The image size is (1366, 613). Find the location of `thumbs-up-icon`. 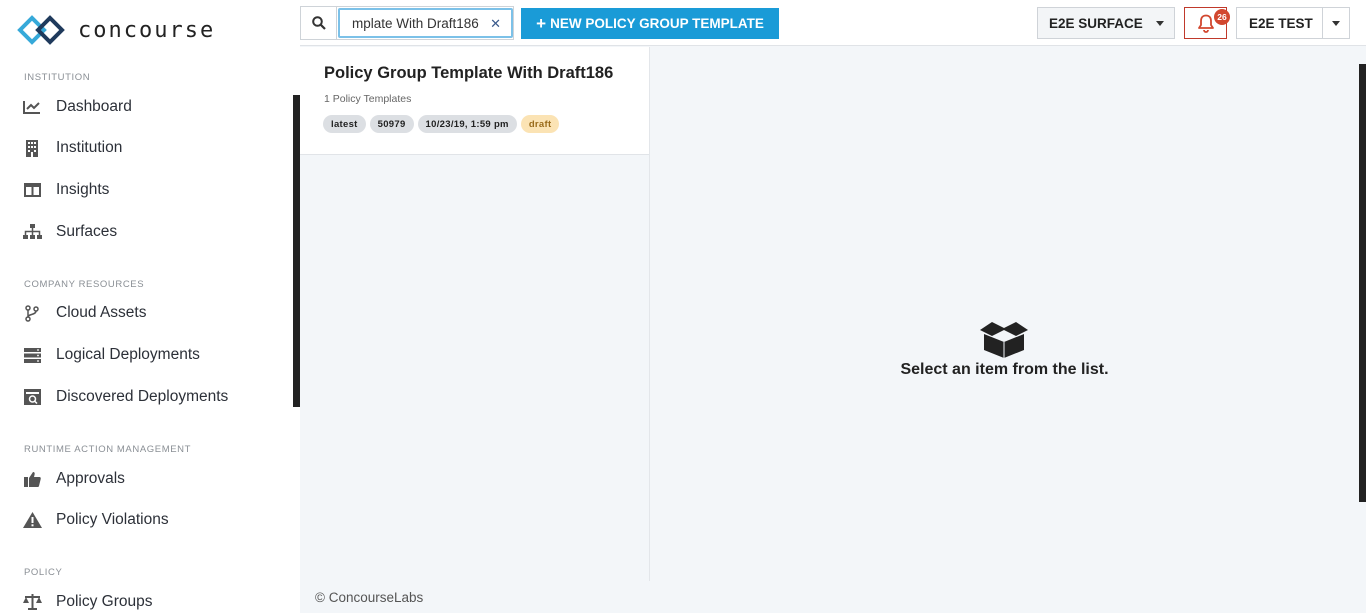

thumbs-up-icon is located at coordinates (32, 479).